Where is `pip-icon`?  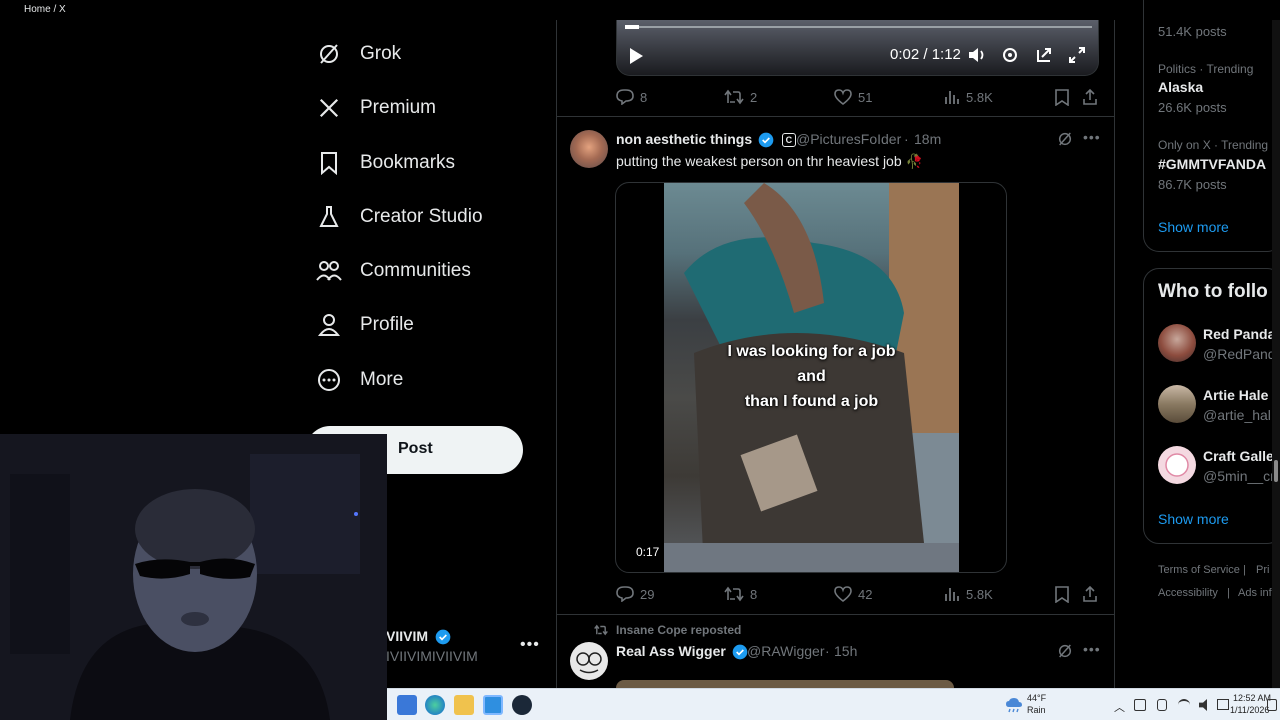 pip-icon is located at coordinates (1044, 55).